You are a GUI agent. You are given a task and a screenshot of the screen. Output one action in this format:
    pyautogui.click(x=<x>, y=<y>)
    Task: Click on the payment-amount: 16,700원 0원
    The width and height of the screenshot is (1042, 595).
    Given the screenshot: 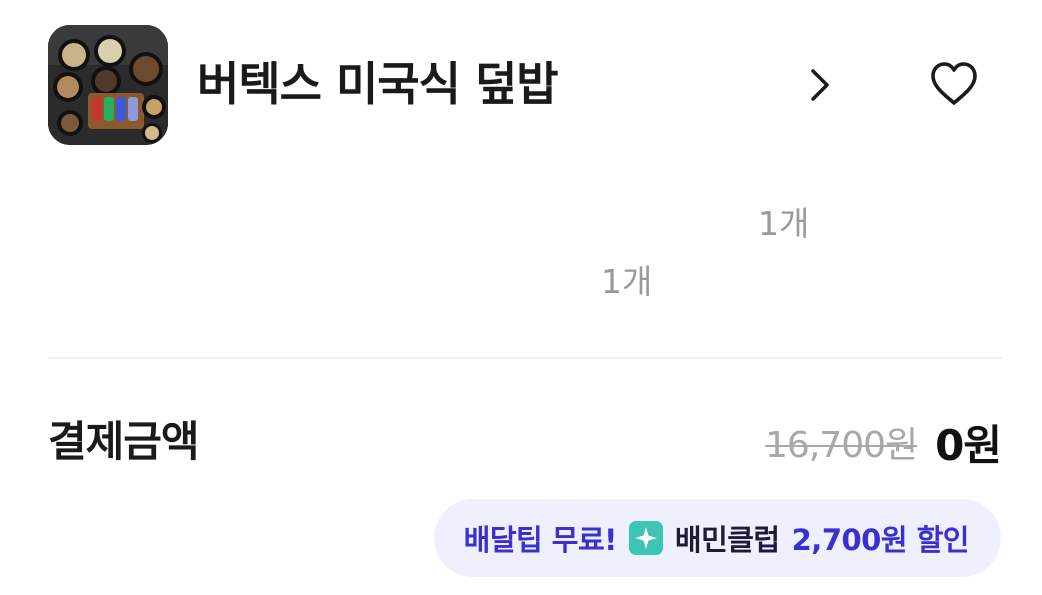 What is the action you would take?
    pyautogui.click(x=883, y=442)
    